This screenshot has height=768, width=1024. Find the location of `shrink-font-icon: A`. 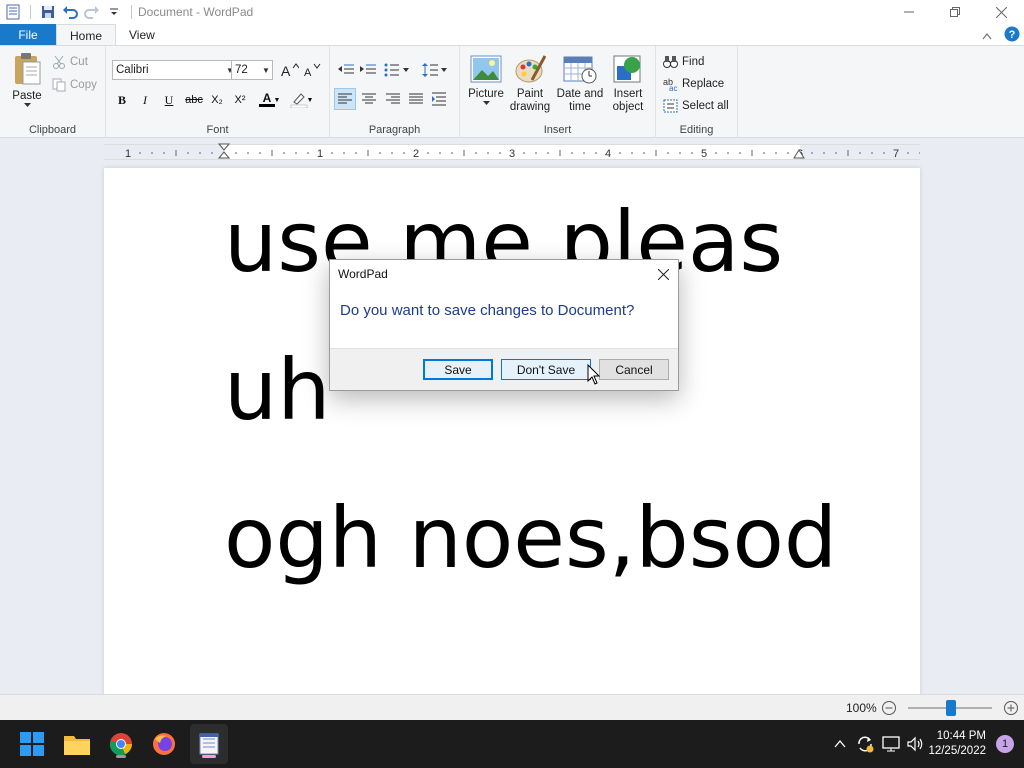

shrink-font-icon: A is located at coordinates (312, 70).